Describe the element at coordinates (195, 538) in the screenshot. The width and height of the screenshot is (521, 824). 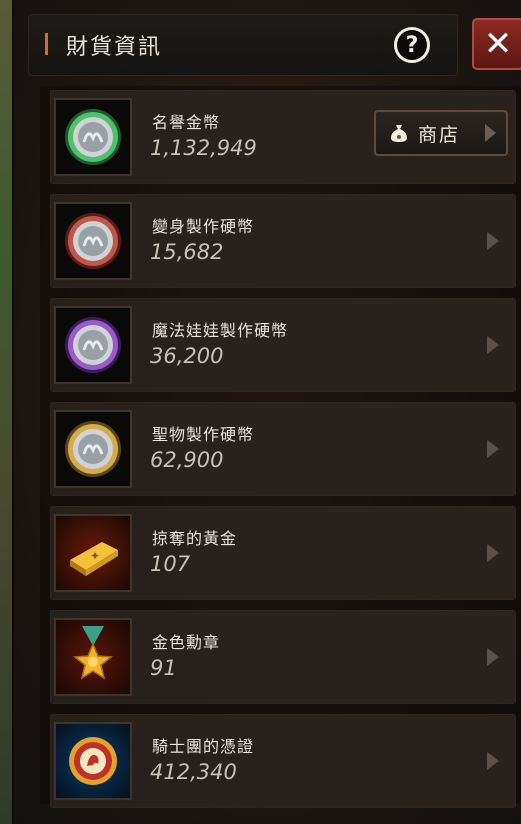
I see `currency-name: 掠奪的黃金` at that location.